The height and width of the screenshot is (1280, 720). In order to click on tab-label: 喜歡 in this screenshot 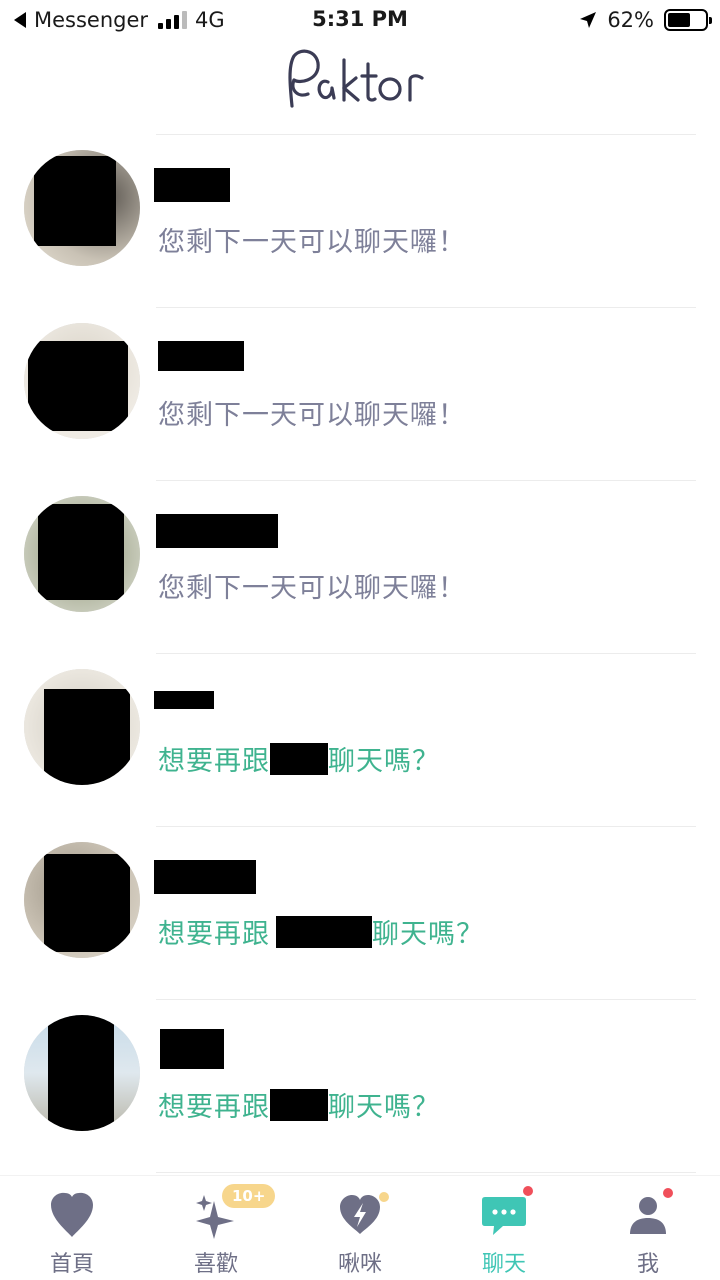, I will do `click(215, 1264)`.